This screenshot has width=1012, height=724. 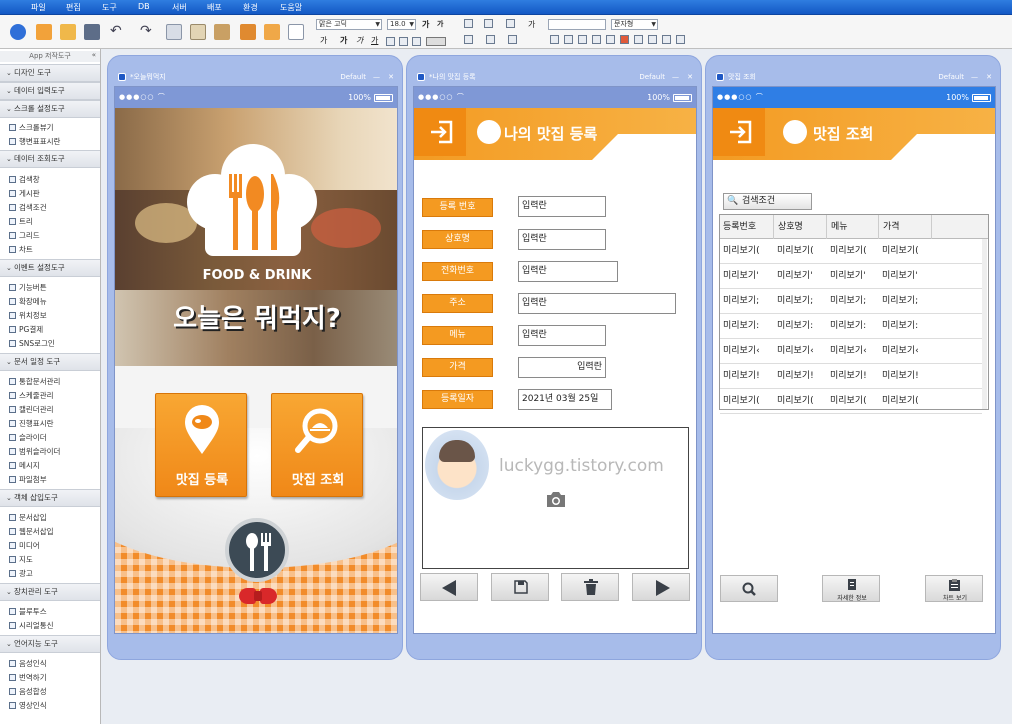 What do you see at coordinates (468, 39) in the screenshot?
I see `fill-icon` at bounding box center [468, 39].